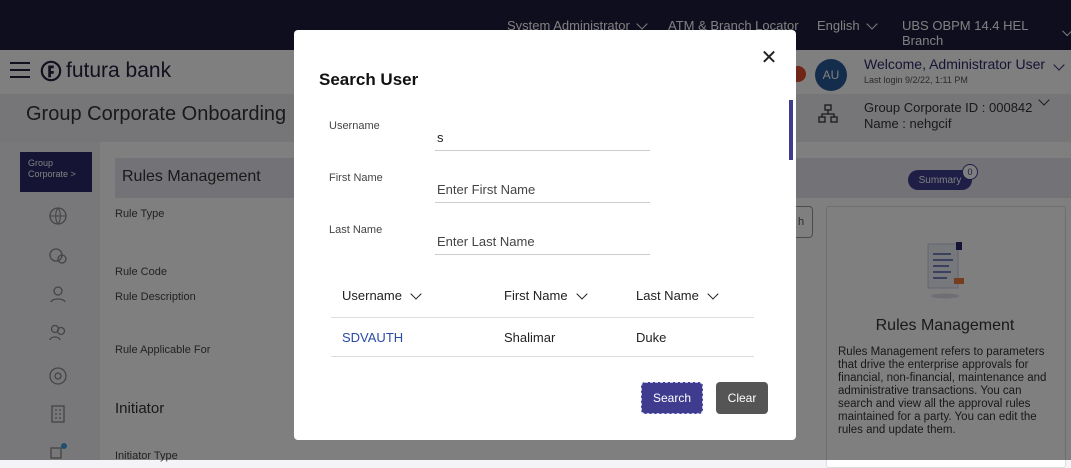  What do you see at coordinates (372, 337) in the screenshot?
I see `table-cell-username-link: SDVAUTH` at bounding box center [372, 337].